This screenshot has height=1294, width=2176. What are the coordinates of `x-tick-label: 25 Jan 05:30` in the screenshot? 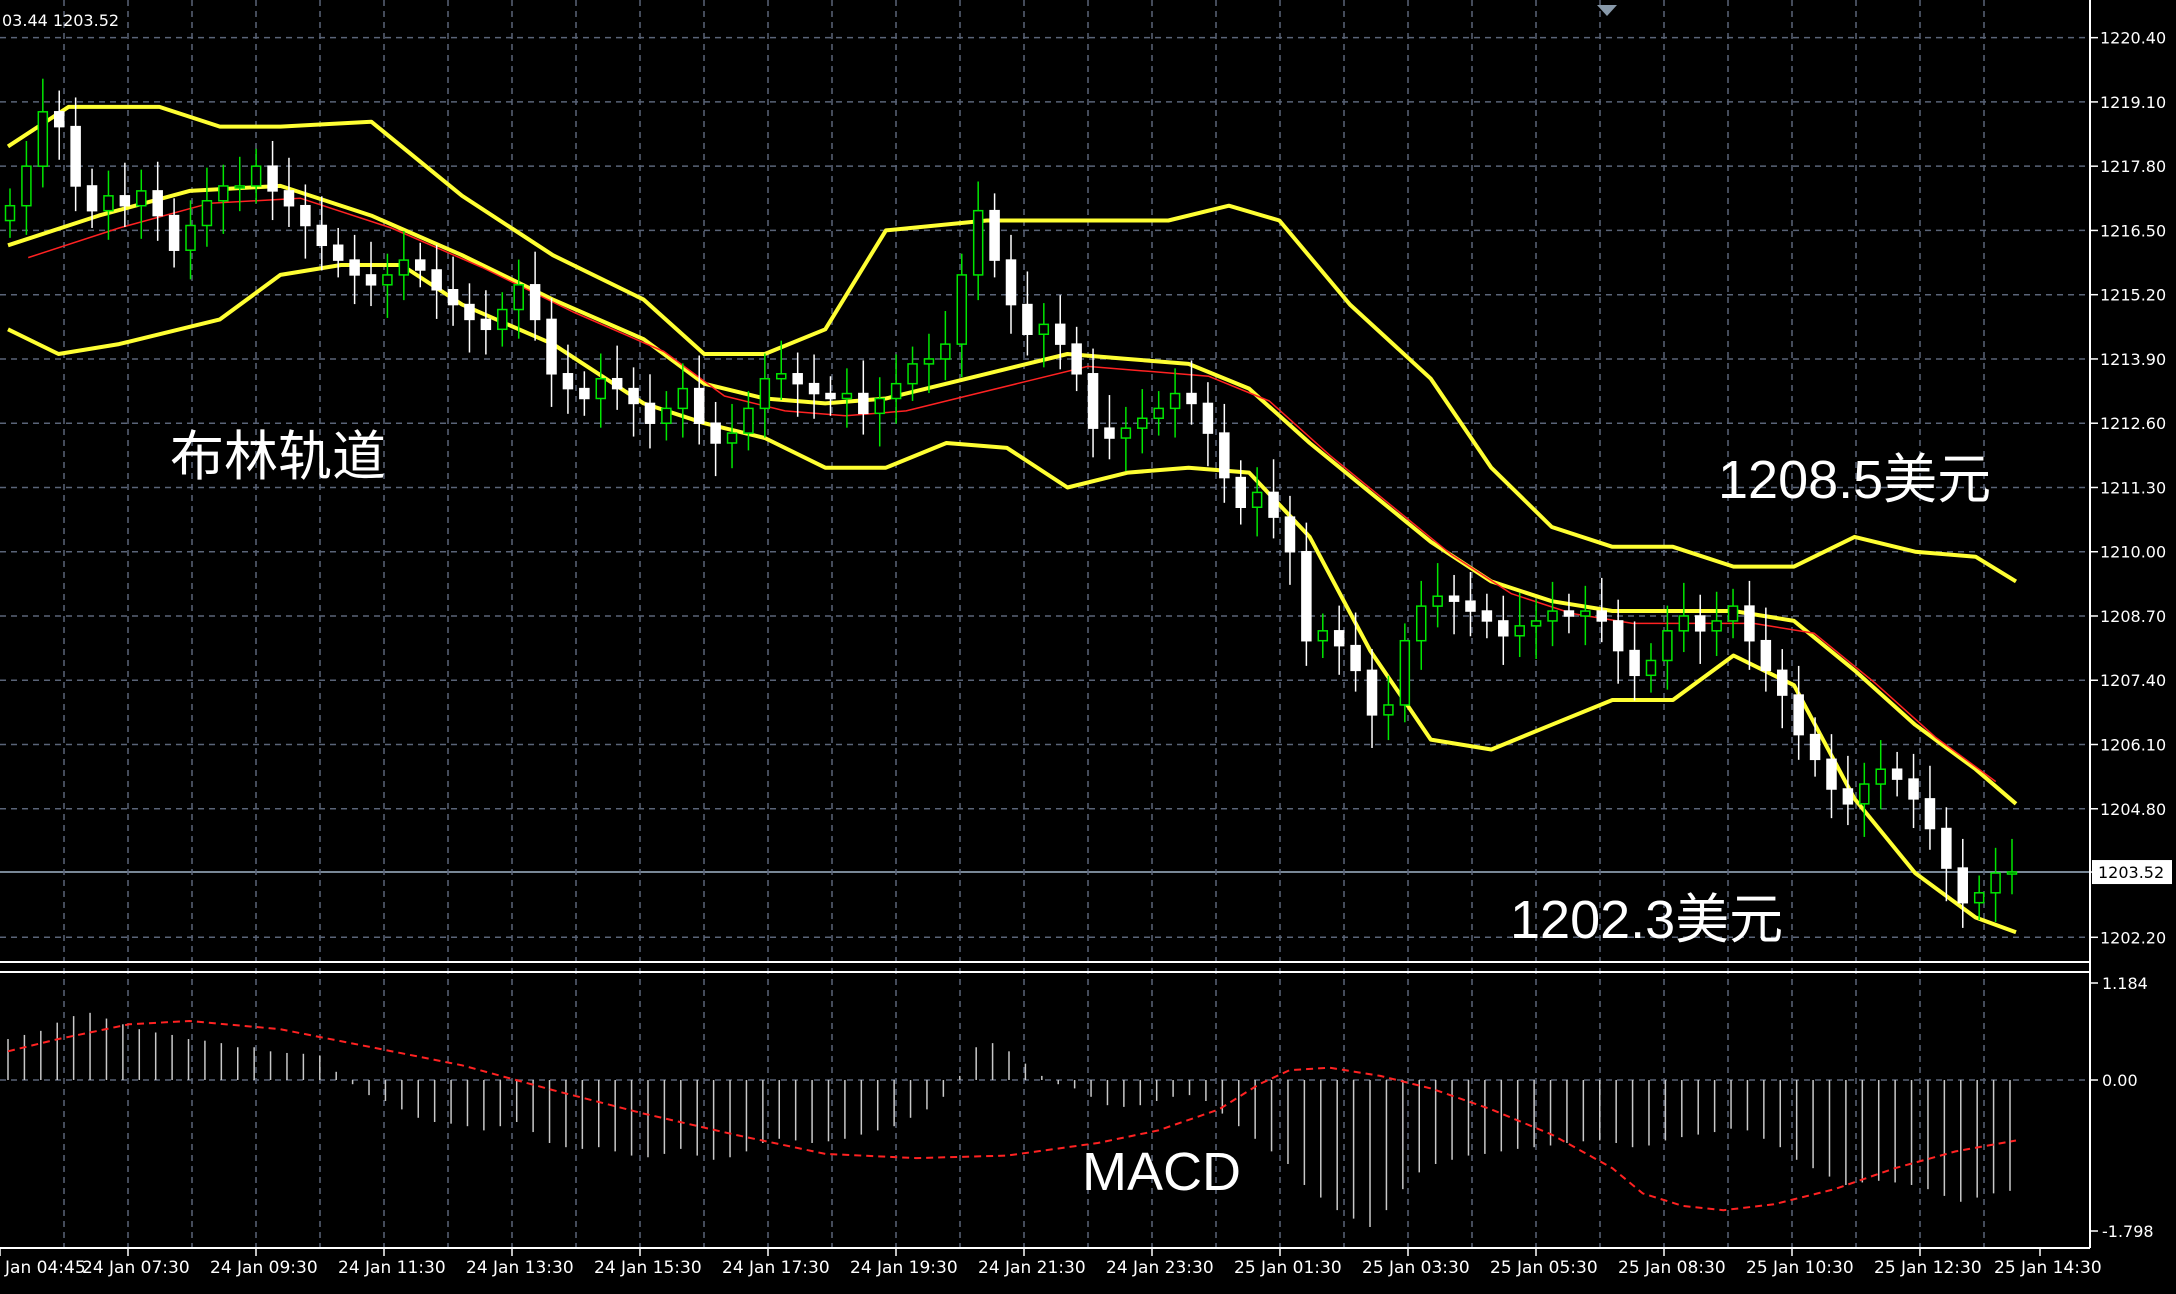 It's located at (1544, 1268).